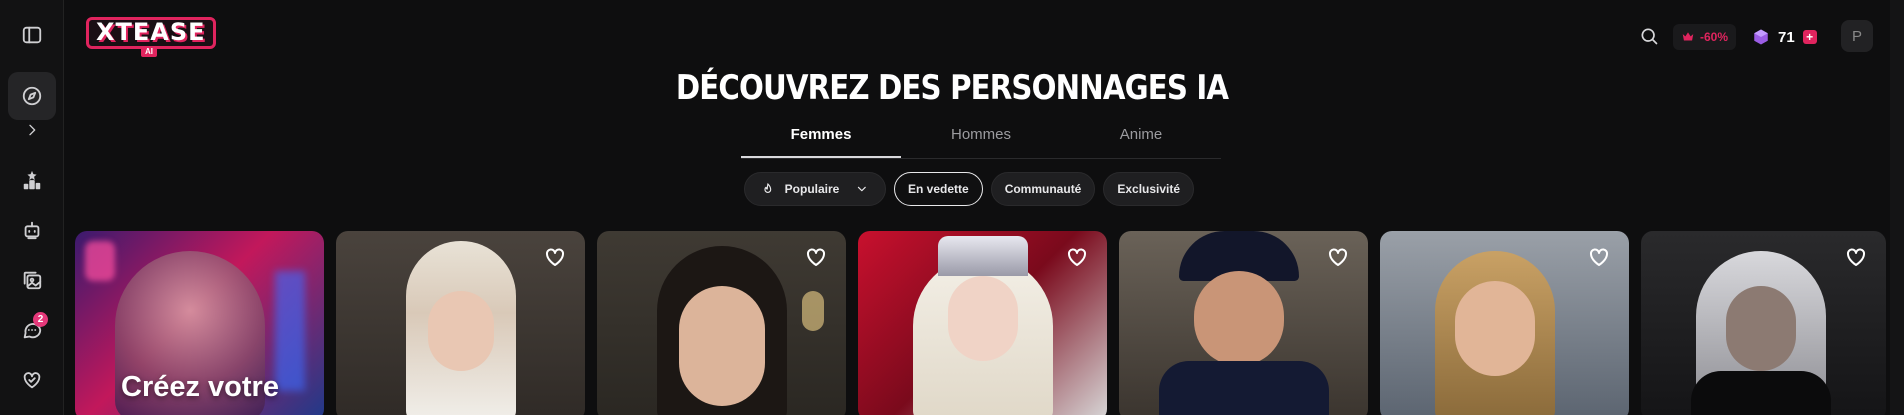  I want to click on create-character-card: Créez votre, so click(199, 323).